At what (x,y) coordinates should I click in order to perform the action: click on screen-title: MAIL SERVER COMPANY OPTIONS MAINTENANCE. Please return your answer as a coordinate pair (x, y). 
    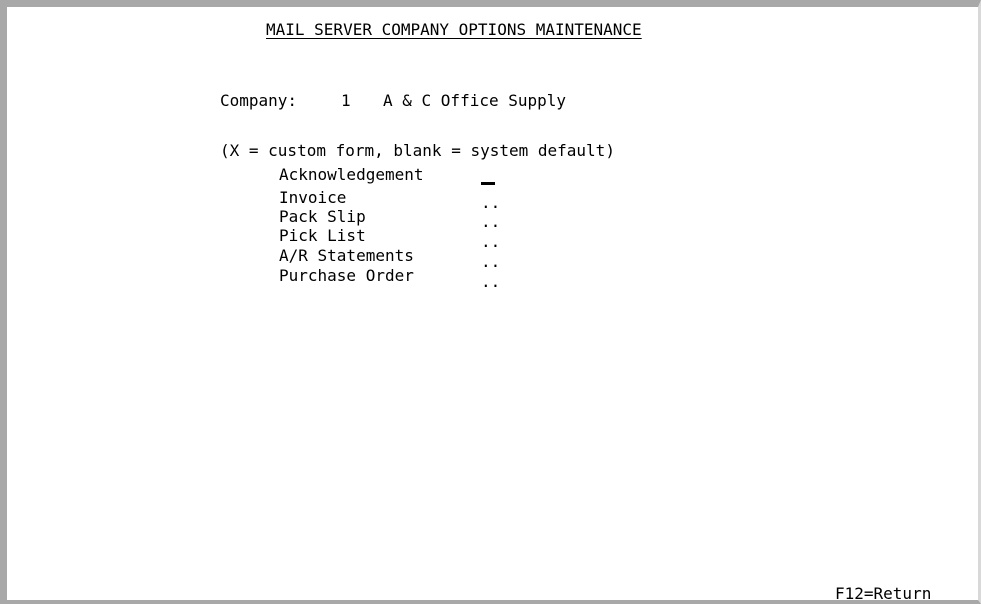
    Looking at the image, I should click on (454, 29).